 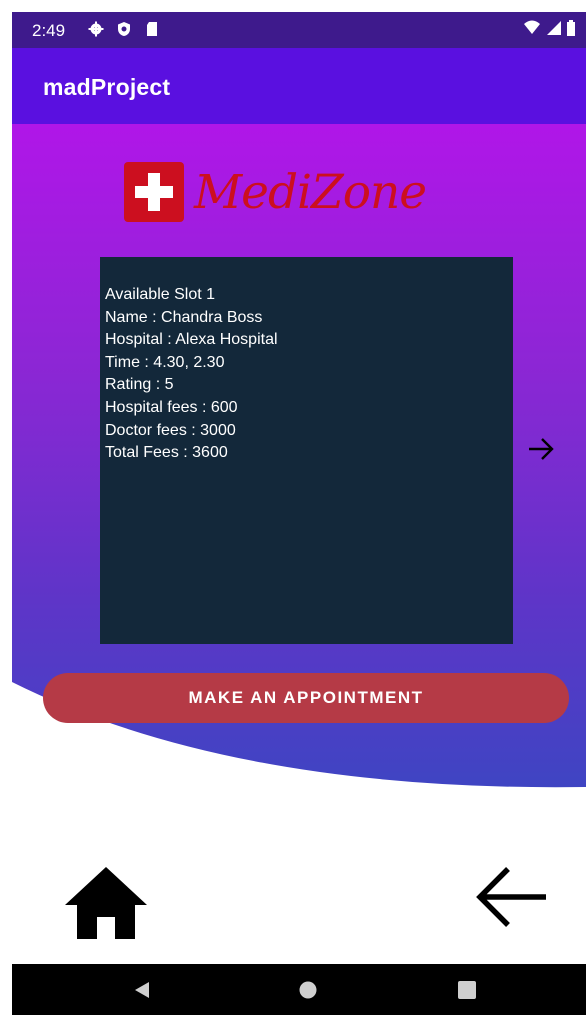 I want to click on battery-icon, so click(x=571, y=28).